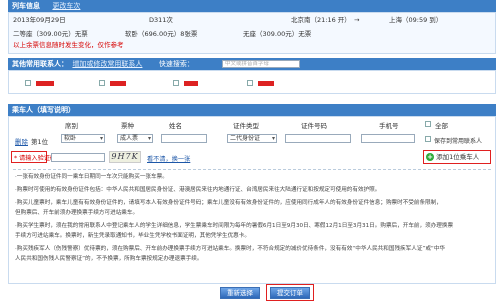  Describe the element at coordinates (175, 126) in the screenshot. I see `col-name: 姓名` at that location.